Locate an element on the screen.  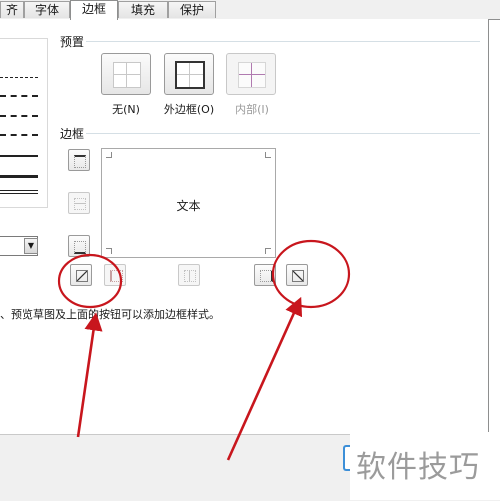
watermark-text: 软件技巧 is located at coordinates (418, 467).